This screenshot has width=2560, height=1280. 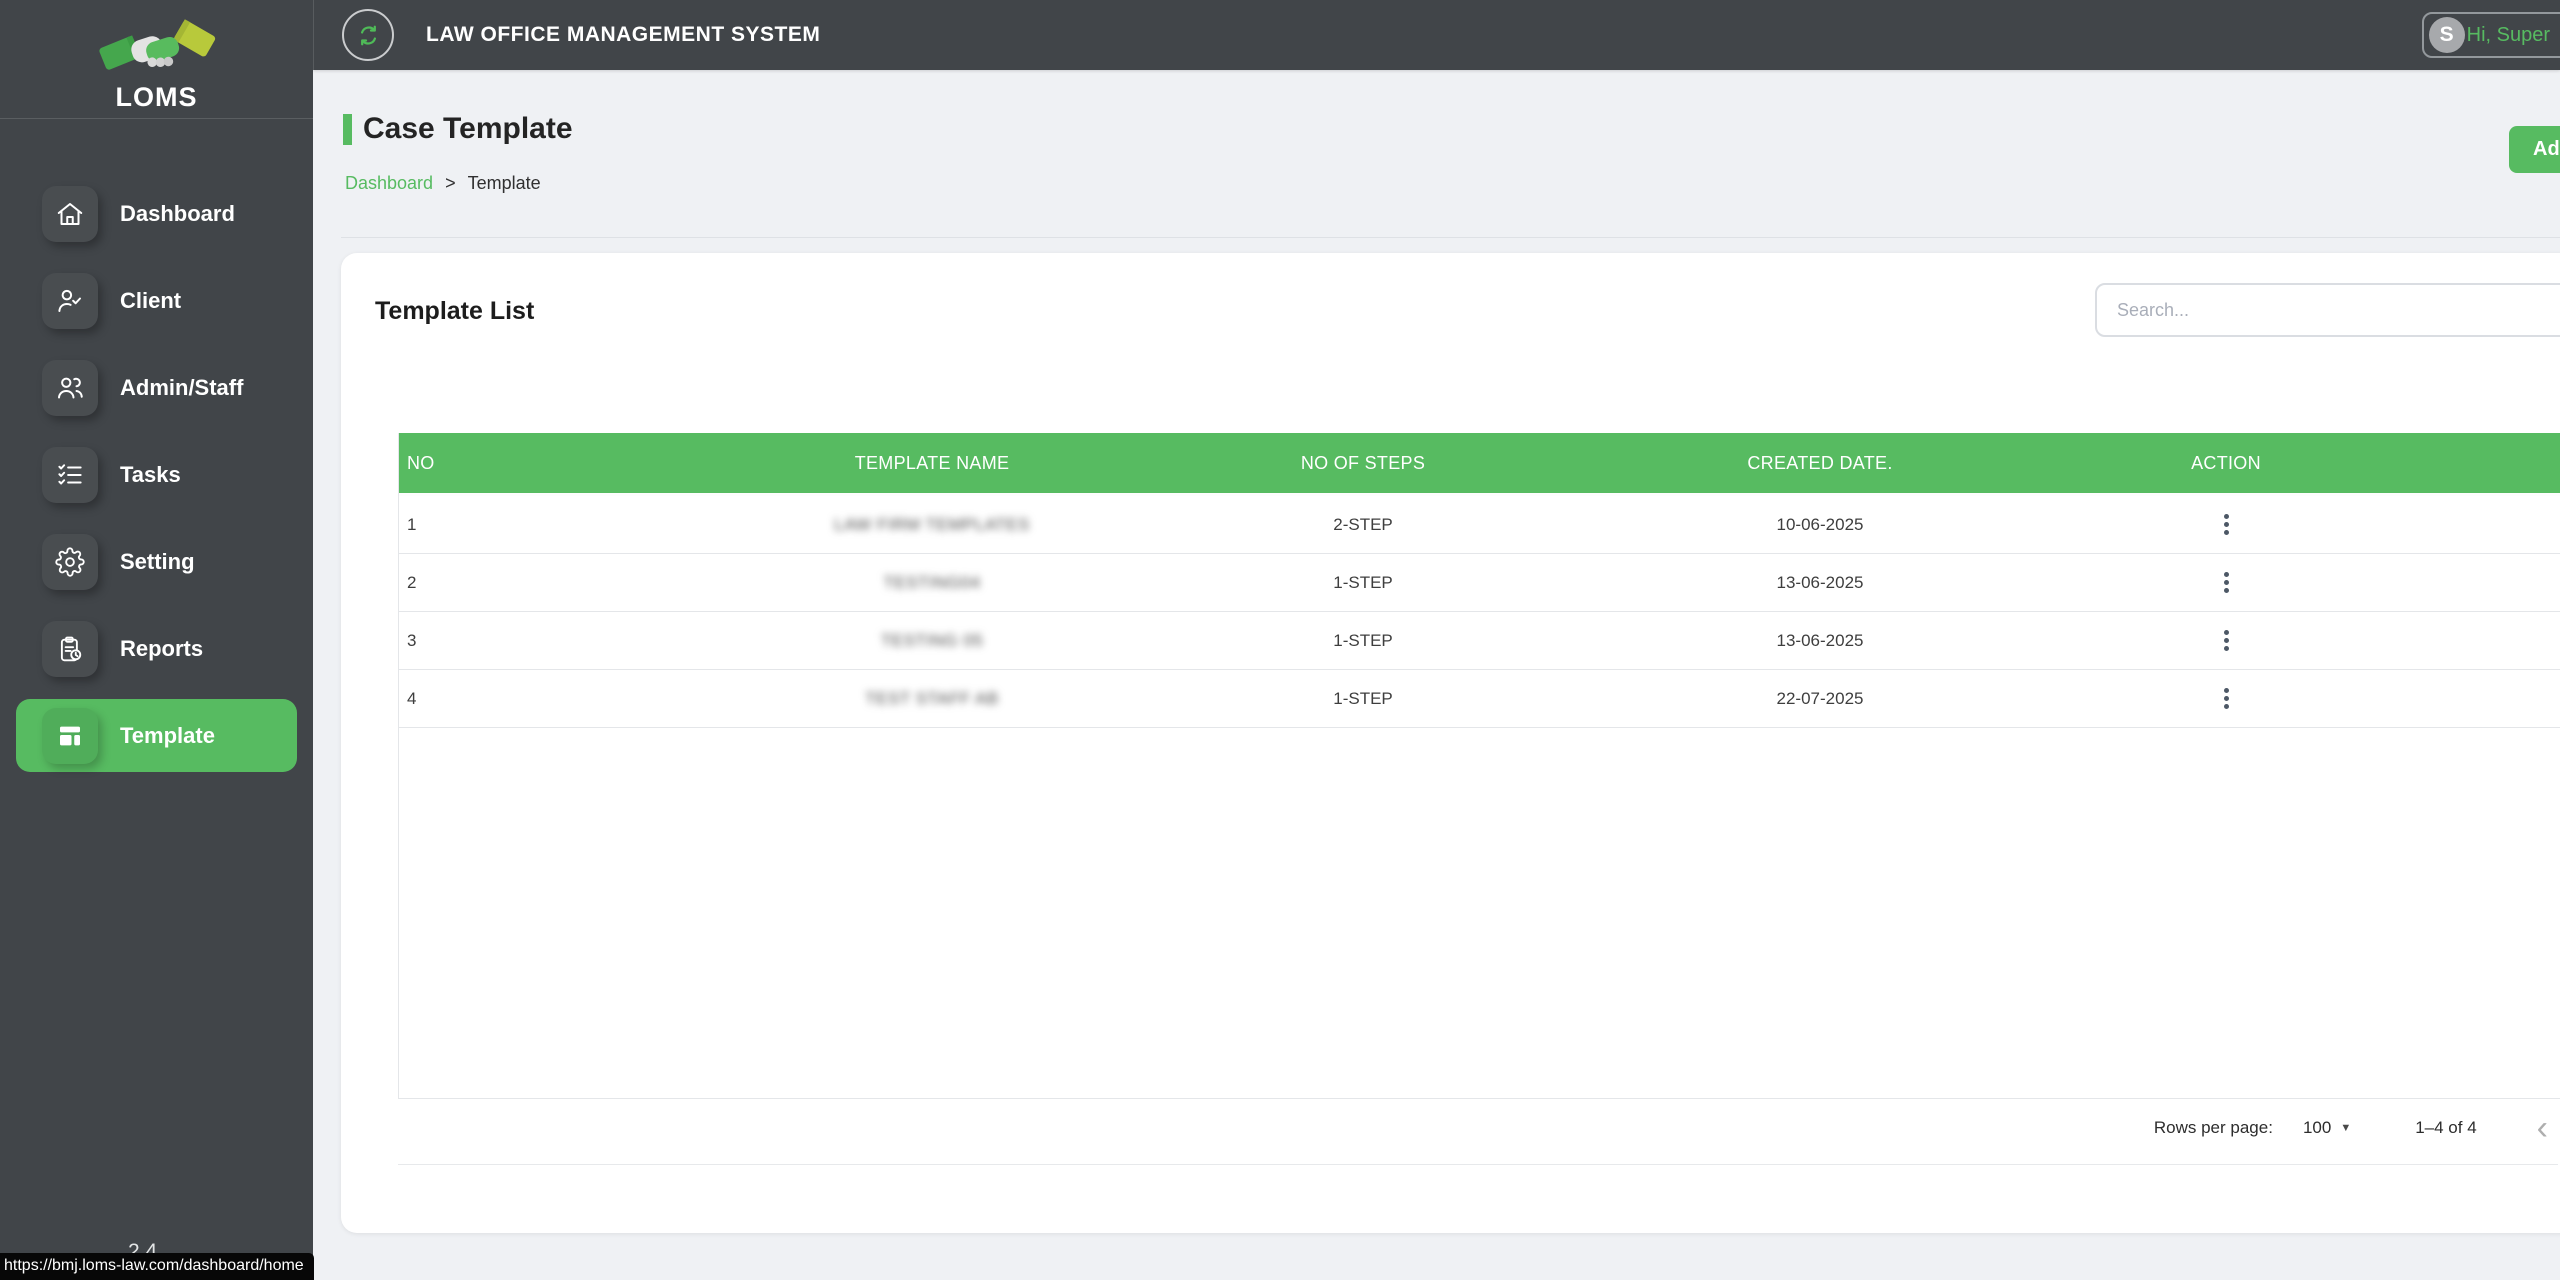 I want to click on pagination-range: 1–4 of 4, so click(x=2446, y=1127).